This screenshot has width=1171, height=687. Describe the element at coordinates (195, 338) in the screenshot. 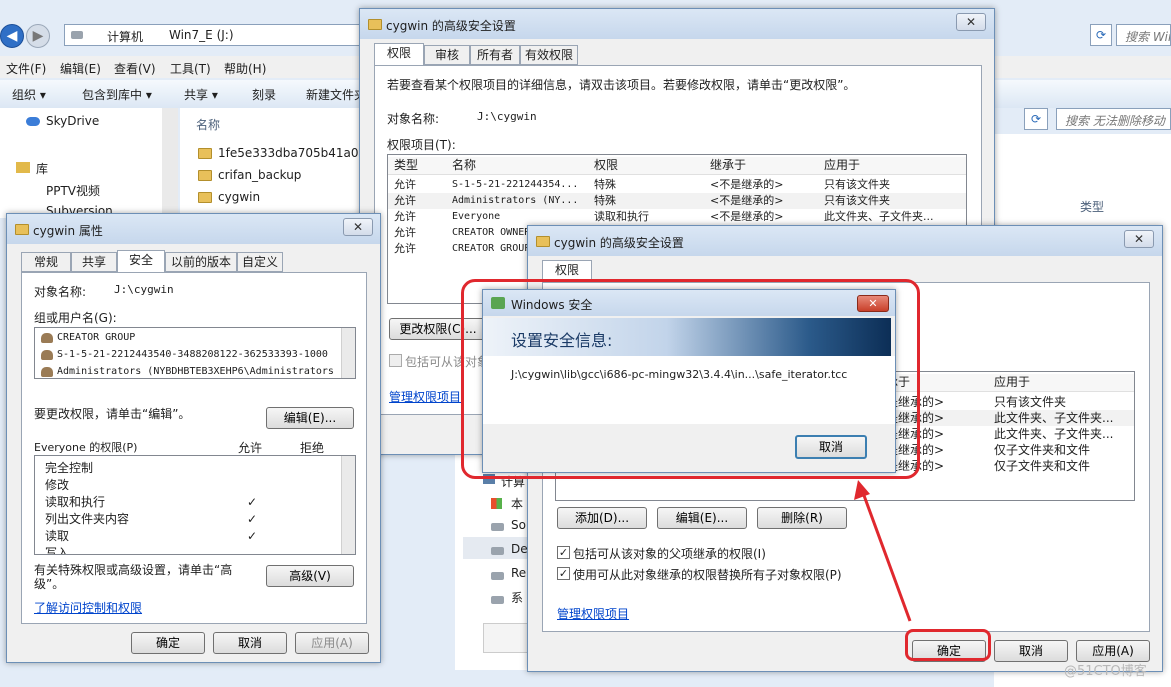

I see `list-item: CREATOR GROUP` at that location.